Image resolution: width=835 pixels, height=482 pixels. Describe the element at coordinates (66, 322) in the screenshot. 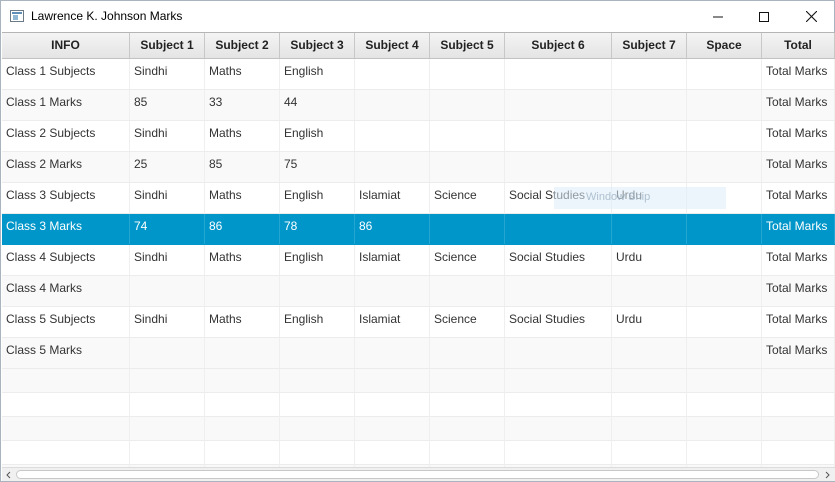

I see `table-cell: Class 5 Subjects` at that location.